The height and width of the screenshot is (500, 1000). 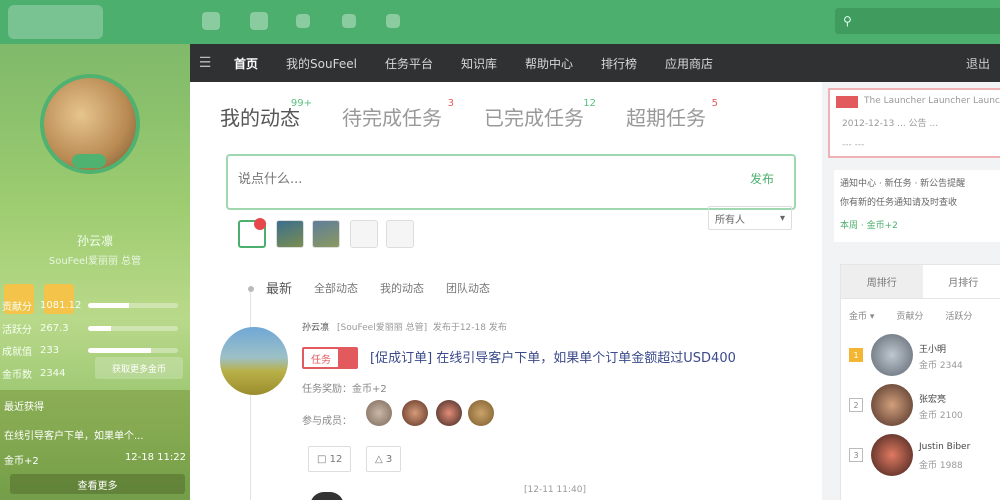 What do you see at coordinates (382, 328) in the screenshot?
I see `post-author-role: [SouFeel爱丽丽 总管]` at bounding box center [382, 328].